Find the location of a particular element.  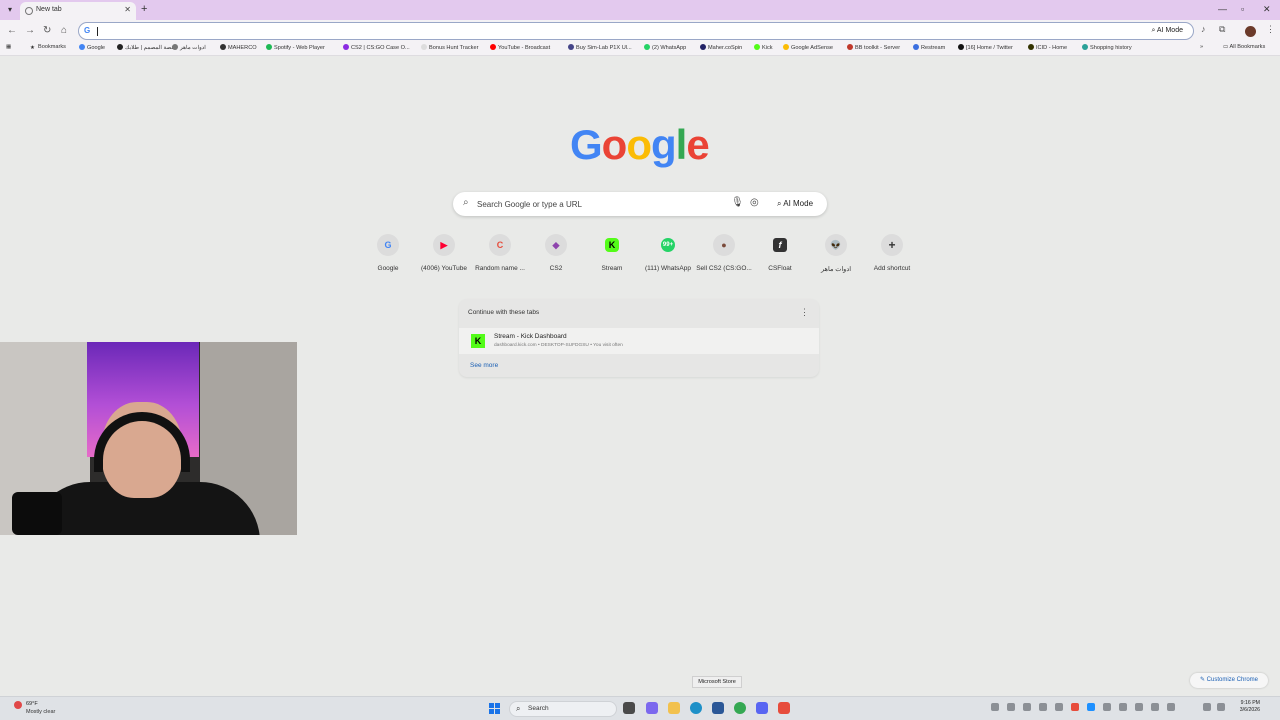

taskbar-search: ⌕ Search is located at coordinates (563, 709).